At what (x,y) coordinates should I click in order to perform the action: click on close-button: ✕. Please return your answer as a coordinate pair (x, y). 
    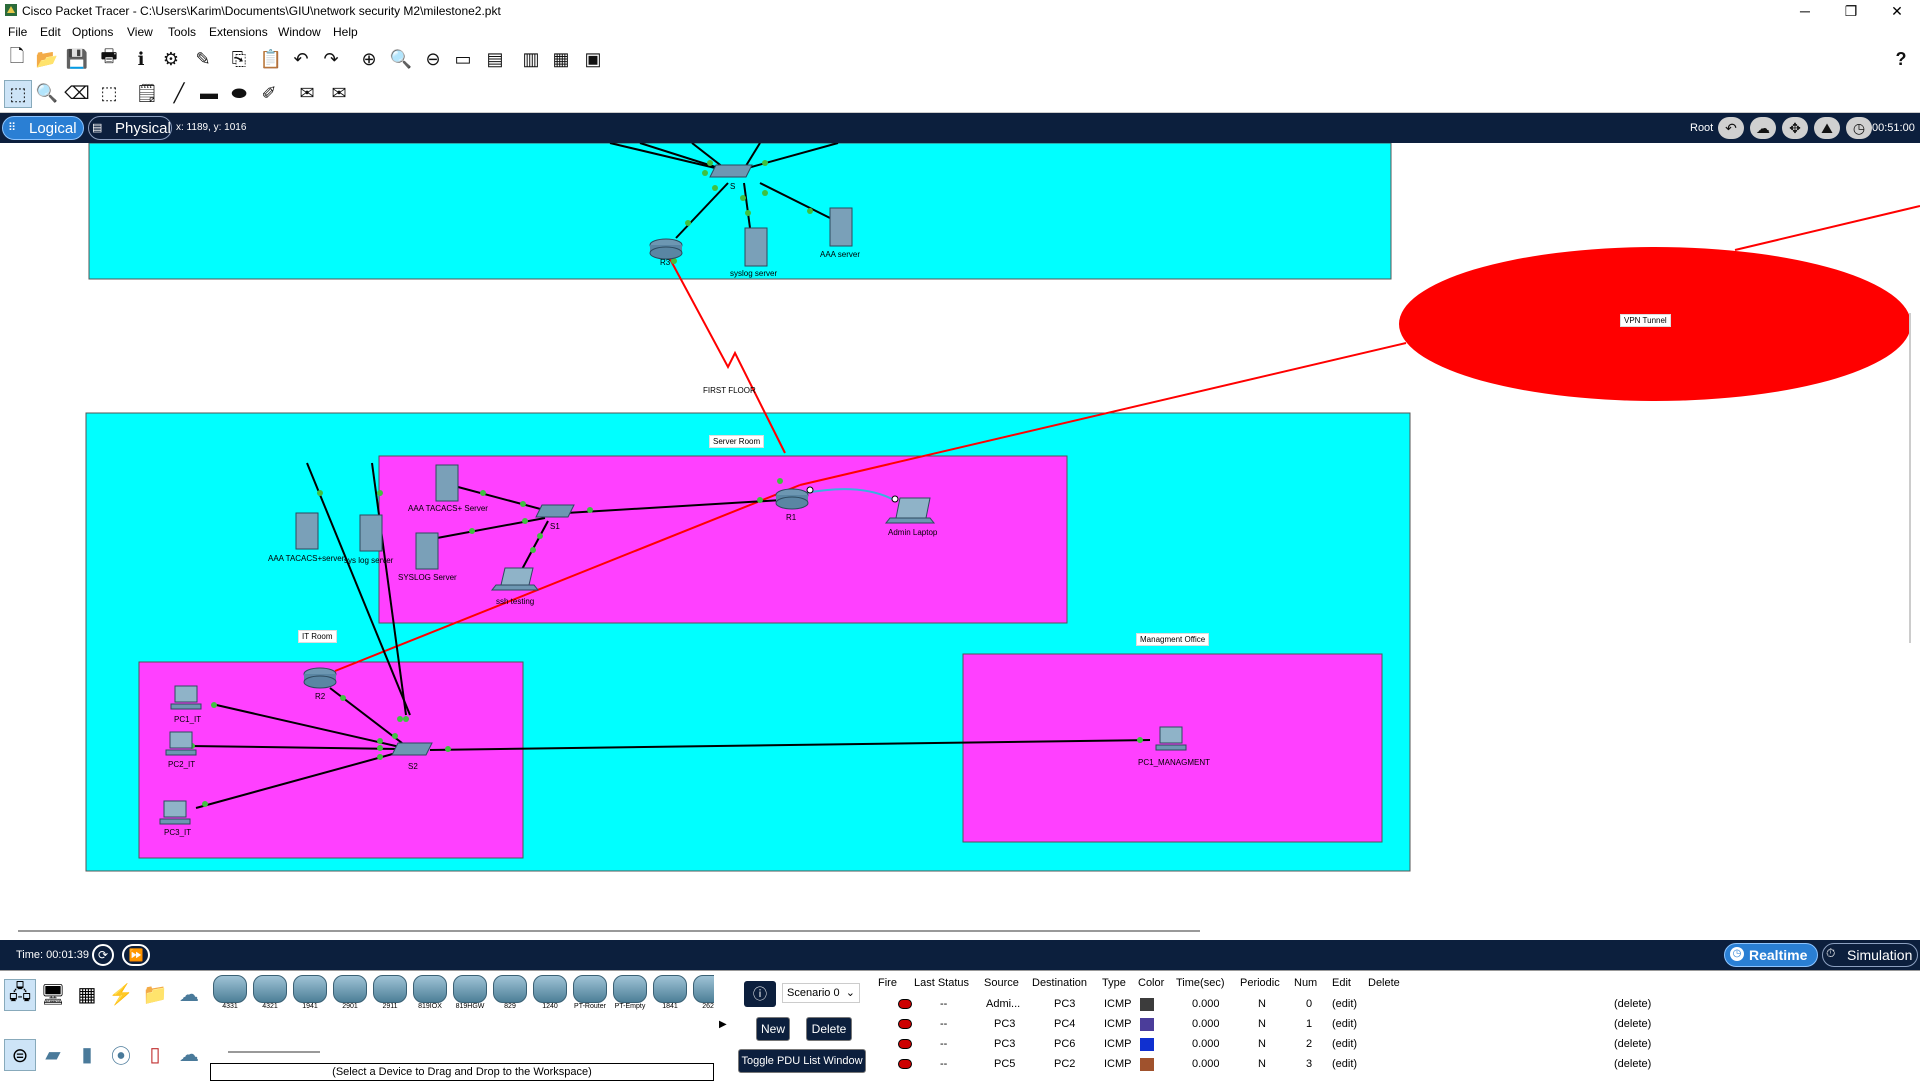
    Looking at the image, I should click on (1897, 11).